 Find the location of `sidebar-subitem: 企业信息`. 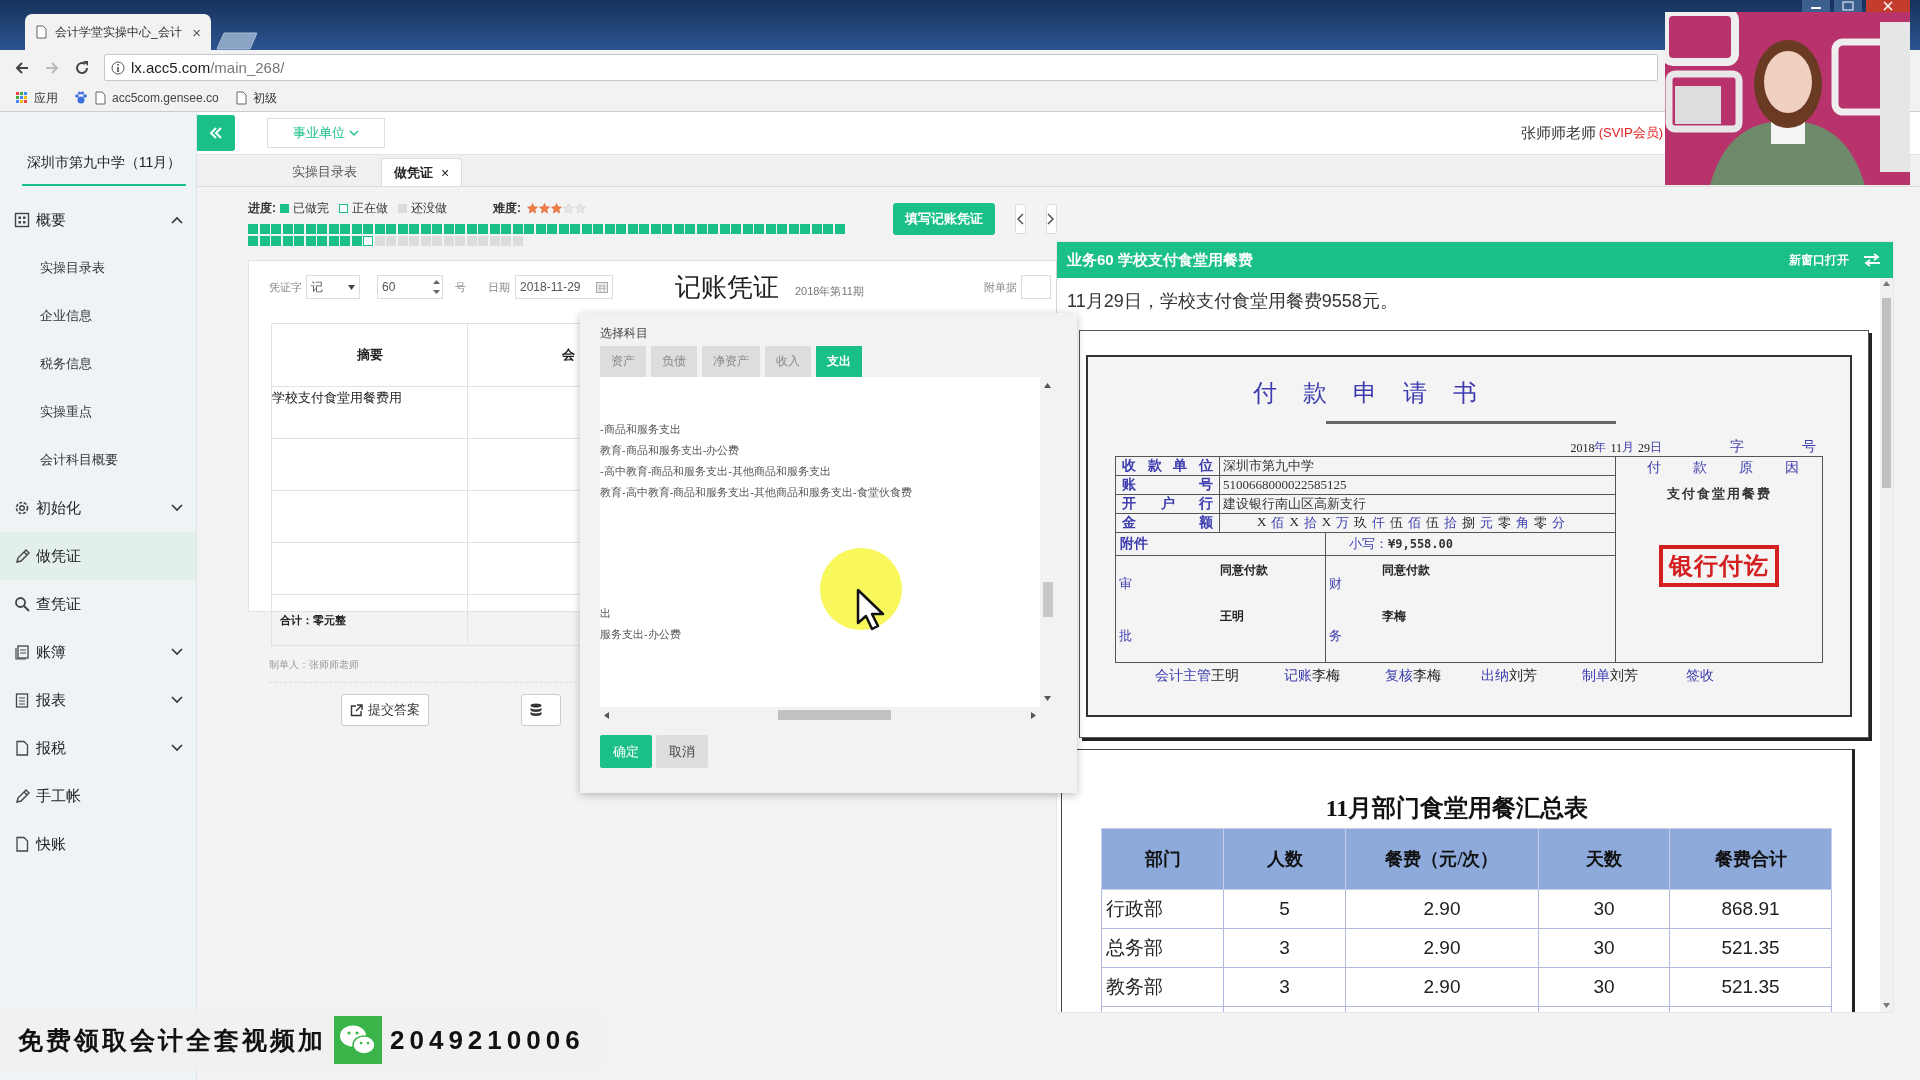

sidebar-subitem: 企业信息 is located at coordinates (98, 316).